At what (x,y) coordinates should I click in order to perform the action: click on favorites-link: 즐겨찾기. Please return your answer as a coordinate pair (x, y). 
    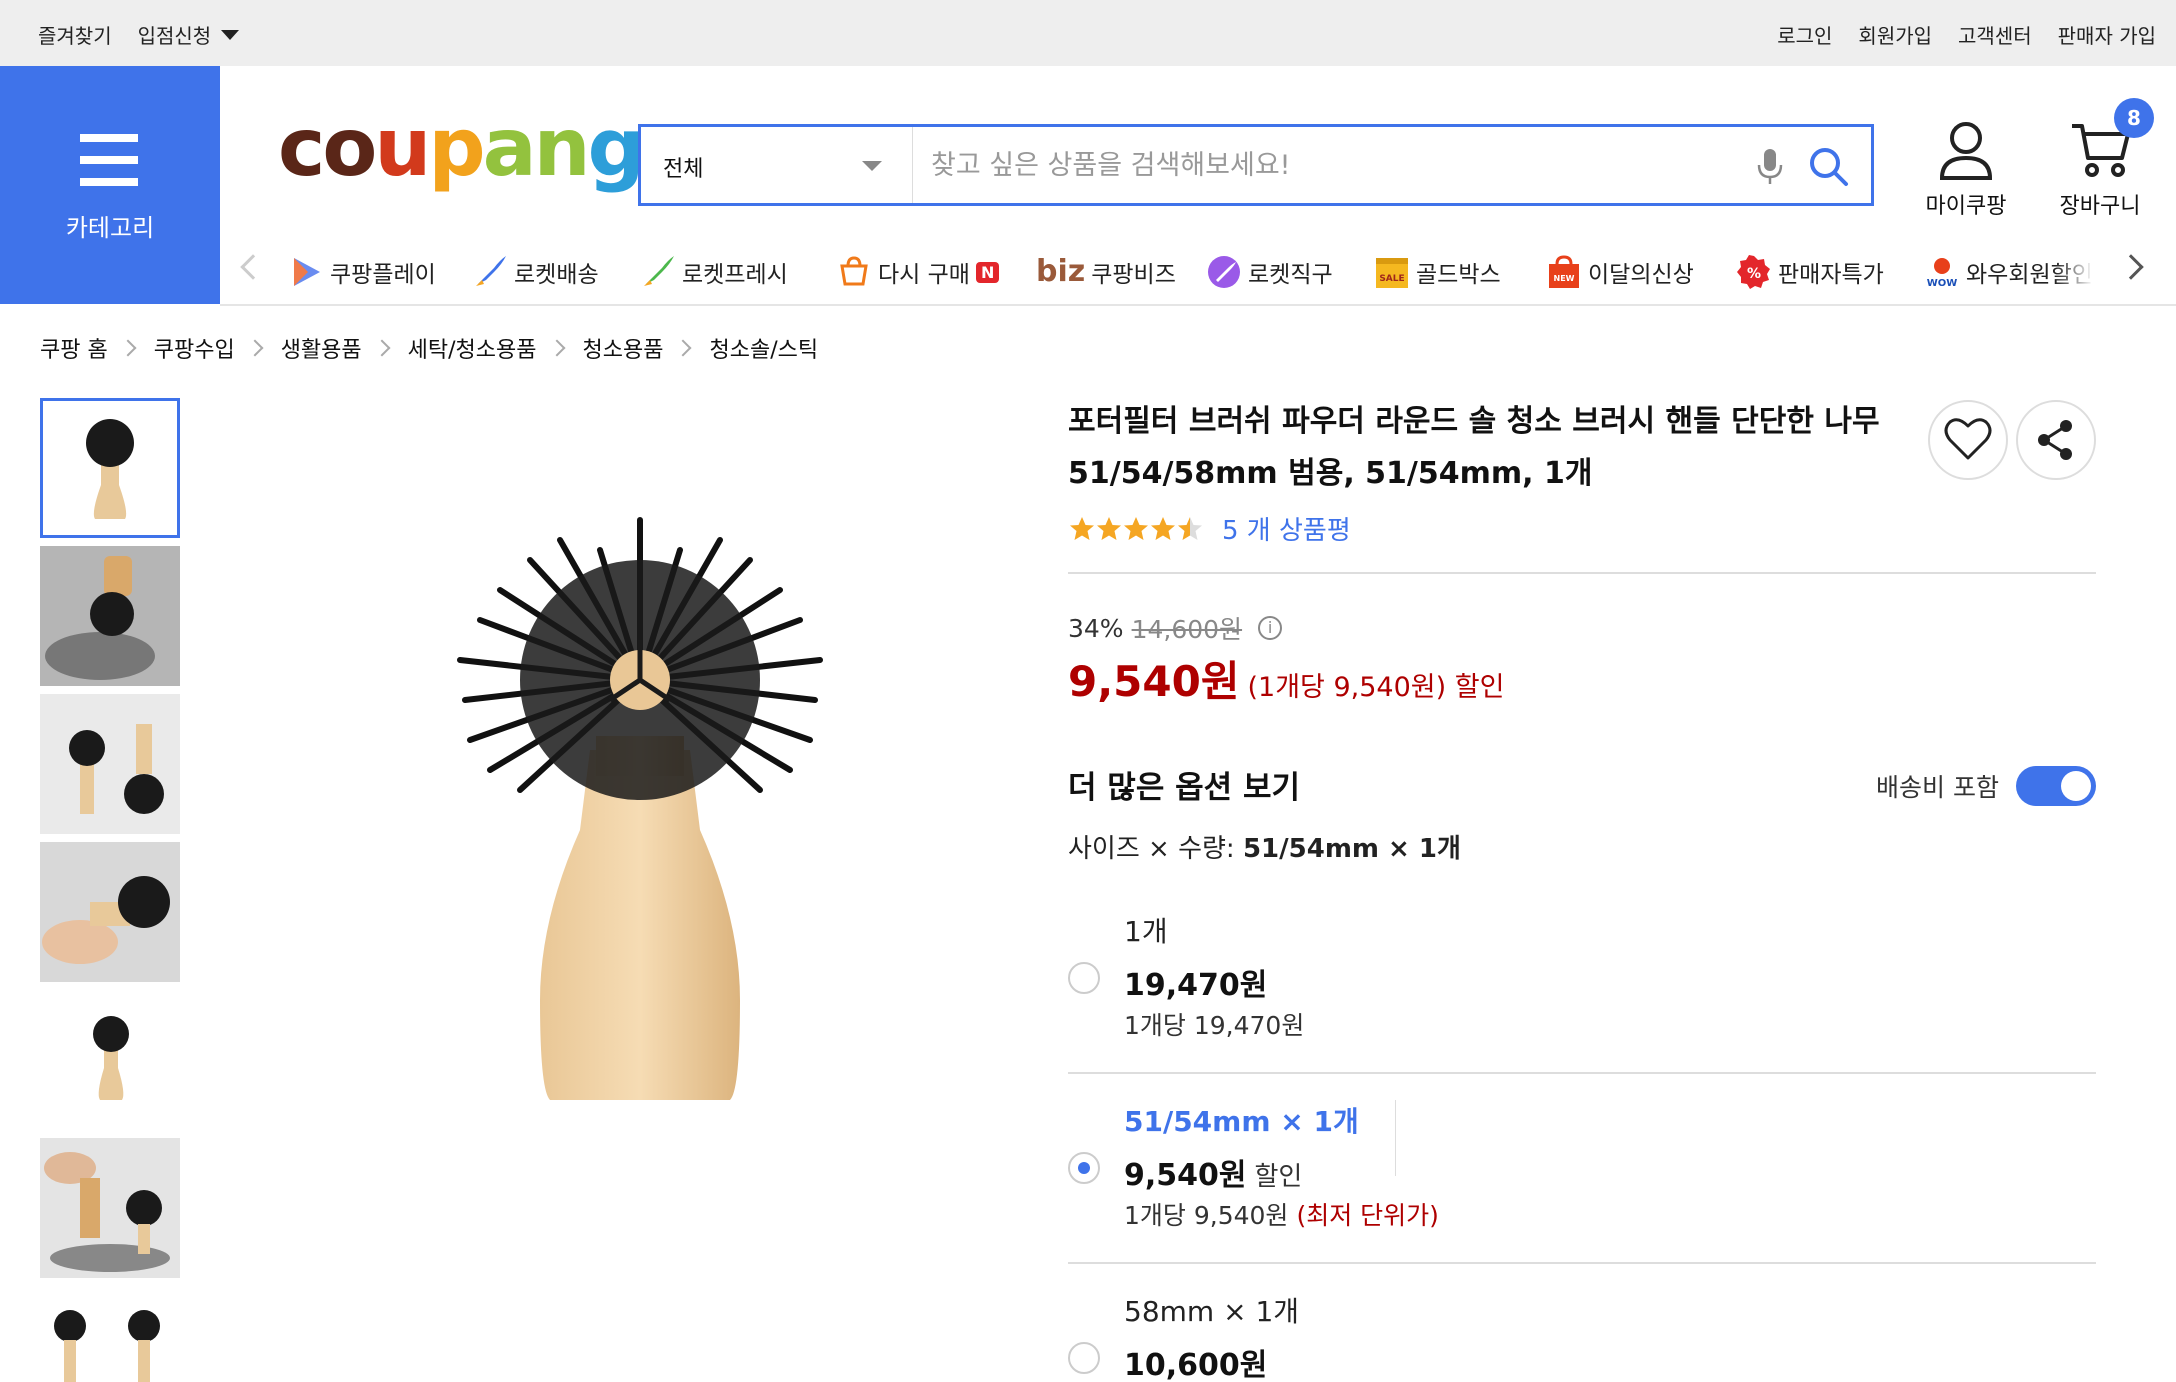
    Looking at the image, I should click on (75, 34).